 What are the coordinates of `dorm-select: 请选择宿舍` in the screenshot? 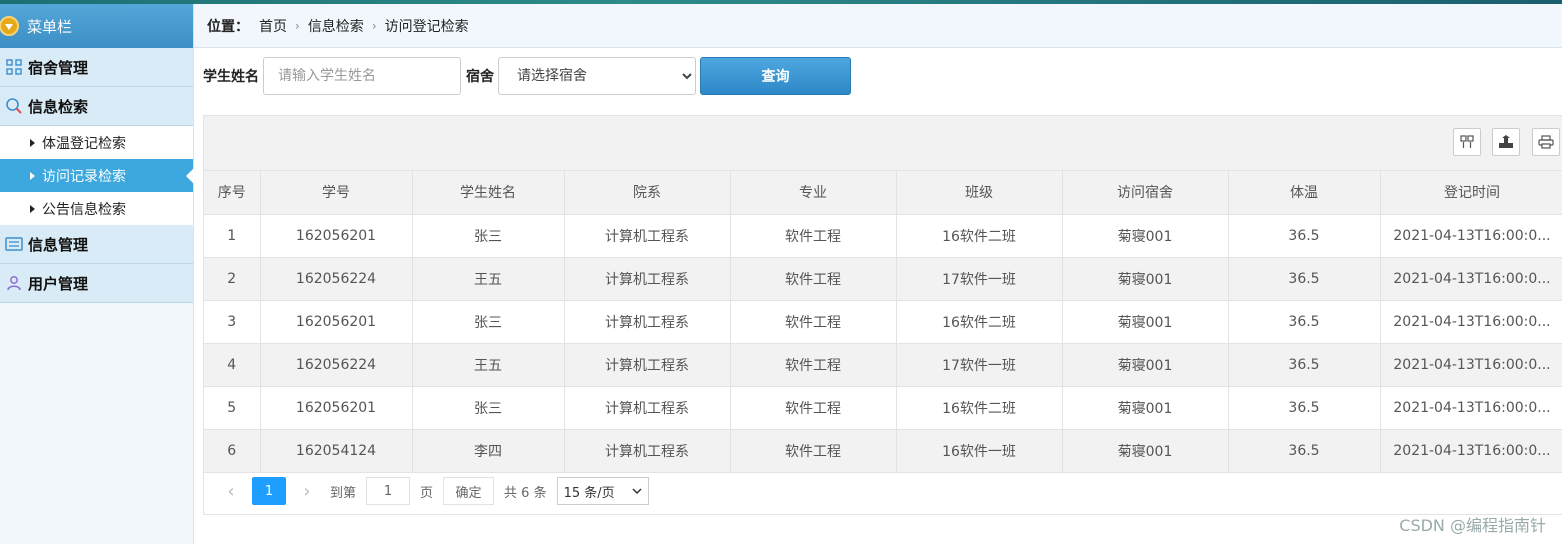 It's located at (597, 76).